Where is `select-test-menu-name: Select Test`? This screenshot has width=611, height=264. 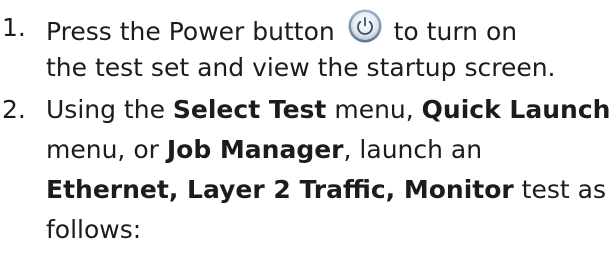 select-test-menu-name: Select Test is located at coordinates (249, 109).